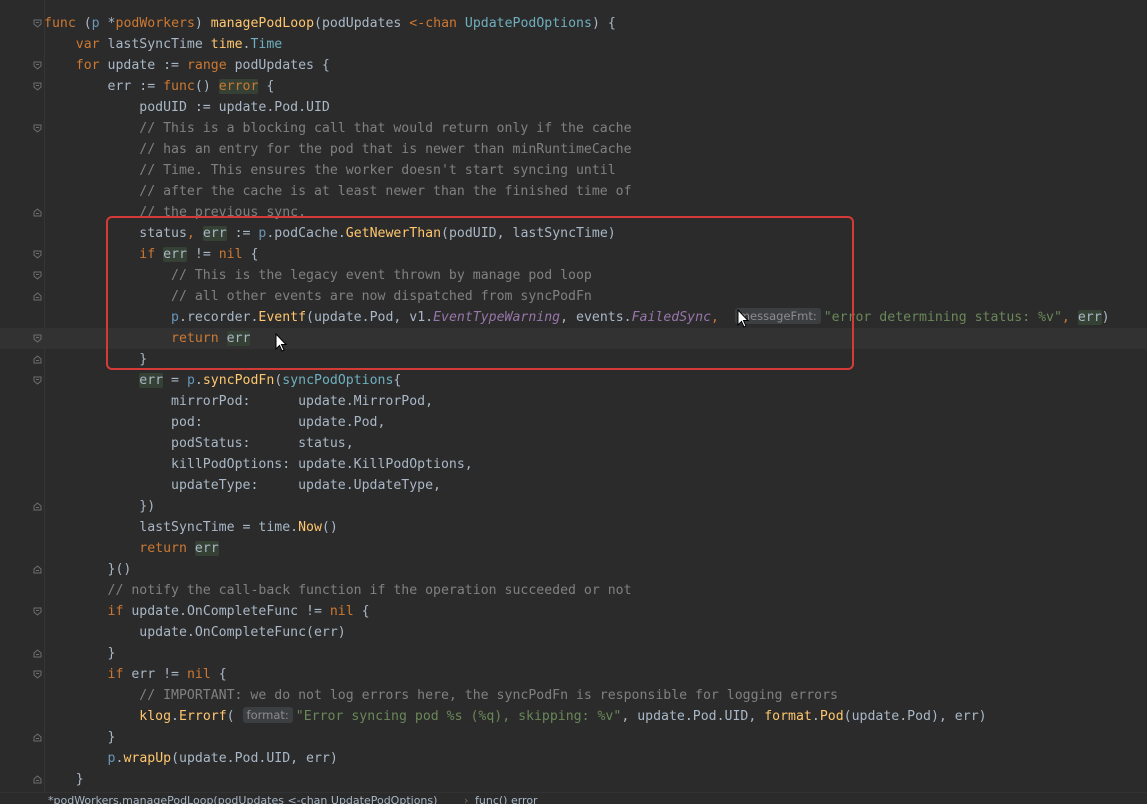 The width and height of the screenshot is (1147, 804). I want to click on code-line-24: }), so click(573, 506).